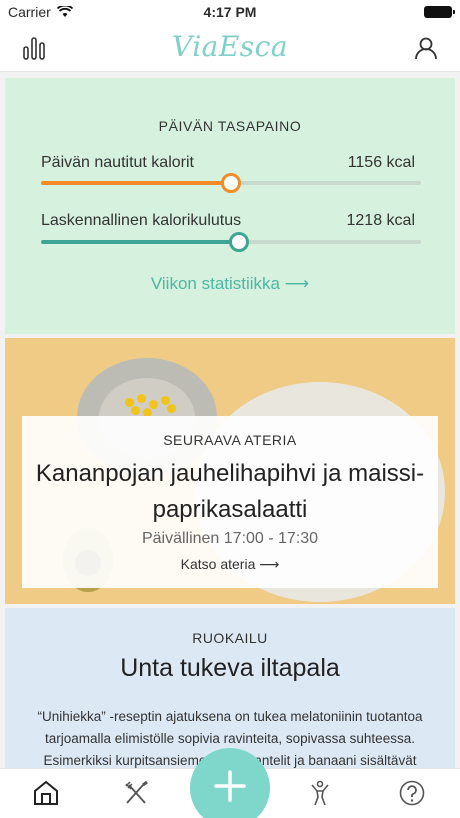 The width and height of the screenshot is (460, 818). What do you see at coordinates (230, 638) in the screenshot?
I see `food-article-label: RUOKAILU` at bounding box center [230, 638].